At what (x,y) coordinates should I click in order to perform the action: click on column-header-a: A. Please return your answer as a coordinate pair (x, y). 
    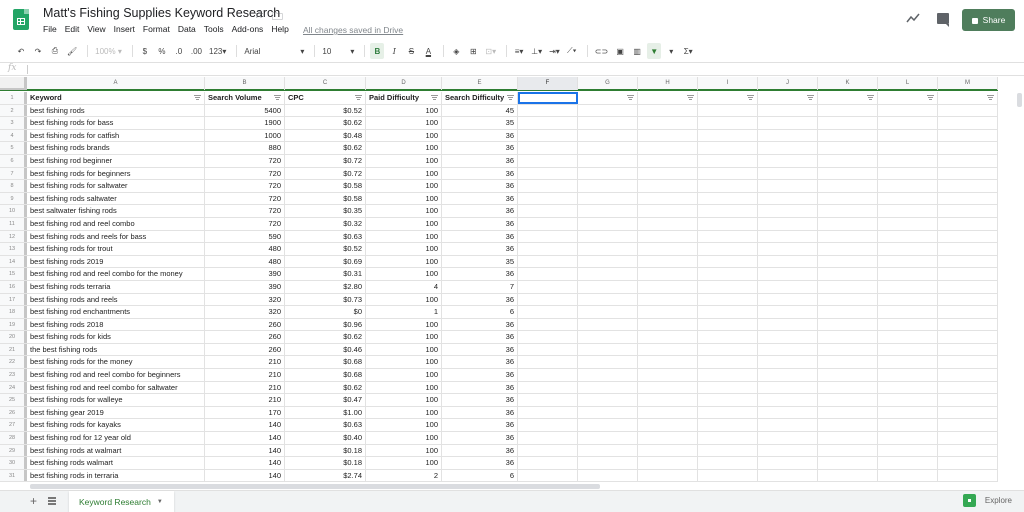
    Looking at the image, I should click on (116, 83).